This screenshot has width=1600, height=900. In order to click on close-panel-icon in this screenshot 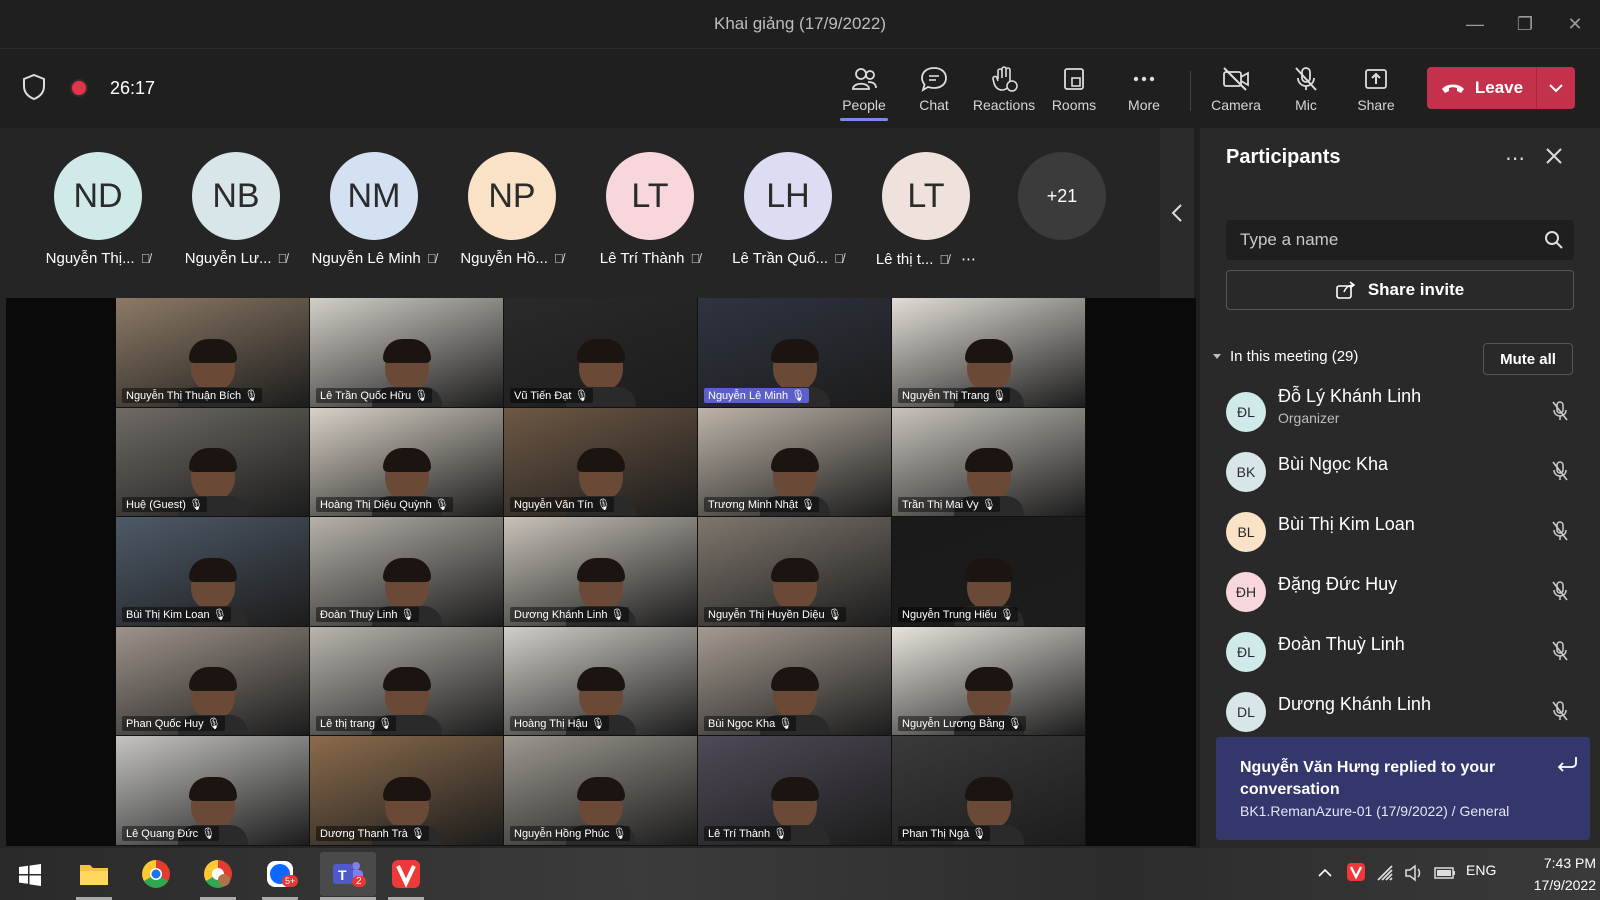, I will do `click(1554, 156)`.